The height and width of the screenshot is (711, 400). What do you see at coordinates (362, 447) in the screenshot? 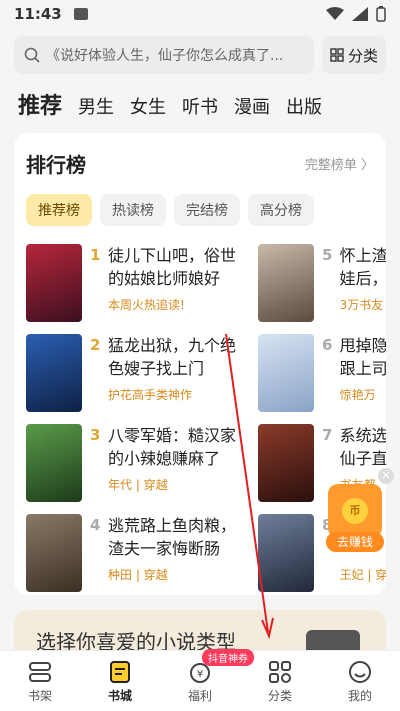
I see `book-title: 系统选 仙子直` at bounding box center [362, 447].